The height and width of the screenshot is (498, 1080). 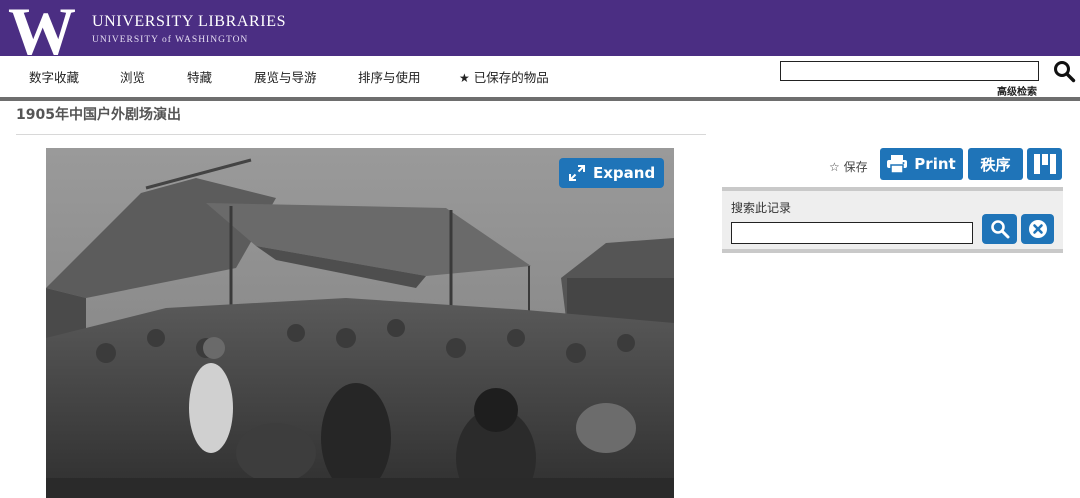 I want to click on expand-arrows-icon, so click(x=577, y=173).